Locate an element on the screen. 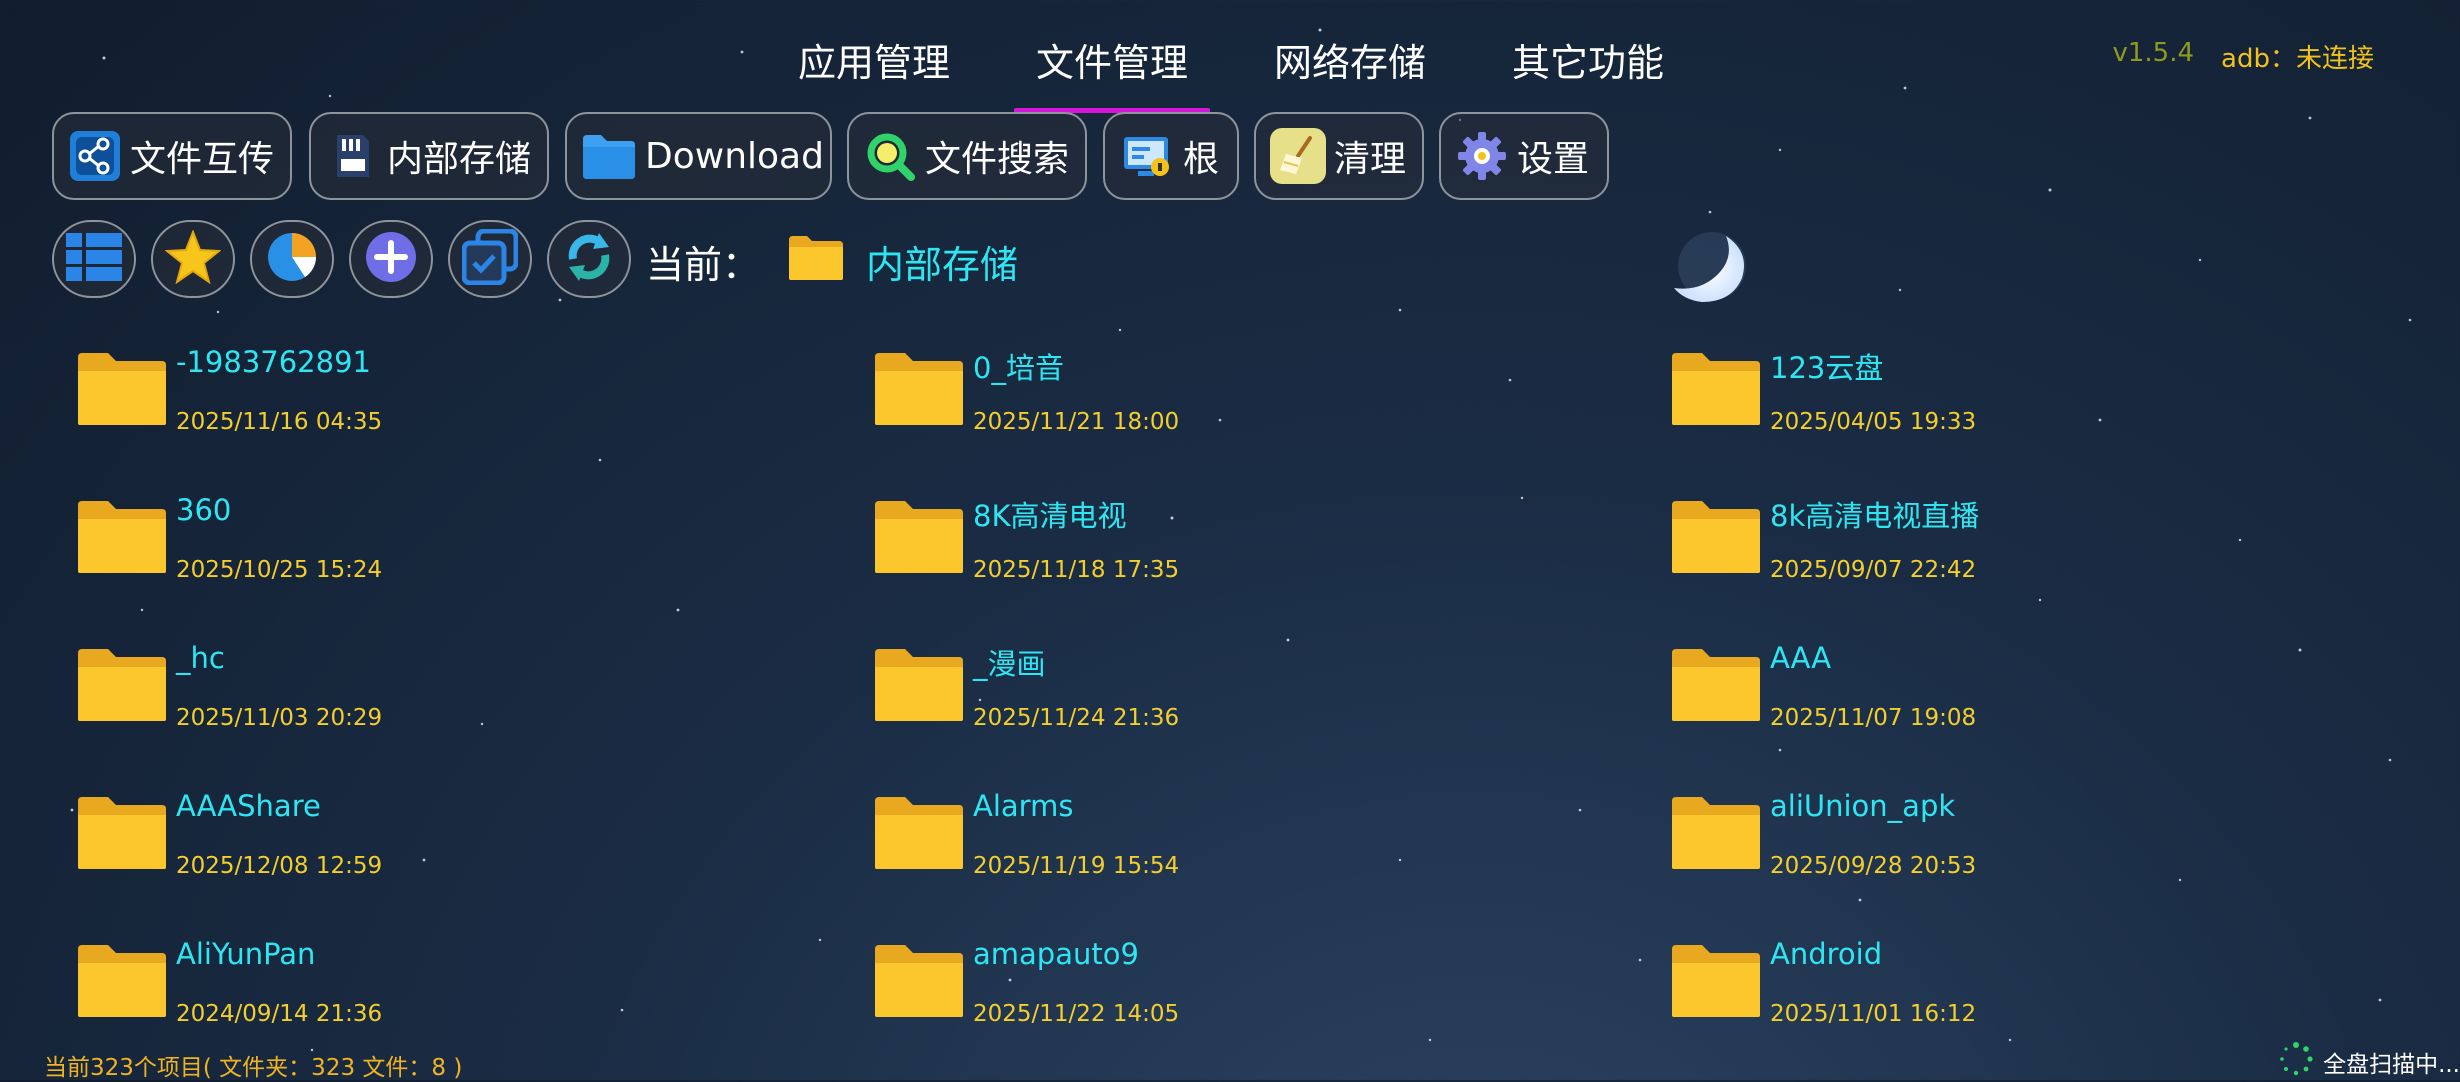  download-label: Download is located at coordinates (734, 156).